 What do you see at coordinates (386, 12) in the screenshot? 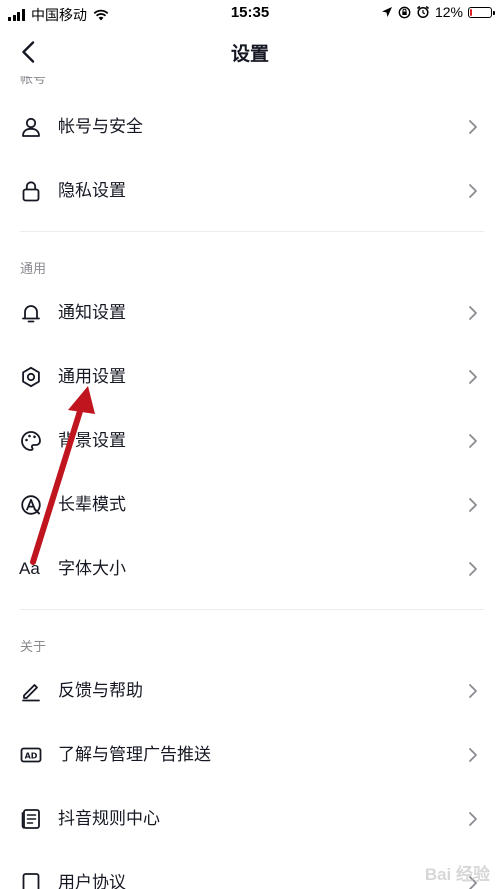
I see `location-icon` at bounding box center [386, 12].